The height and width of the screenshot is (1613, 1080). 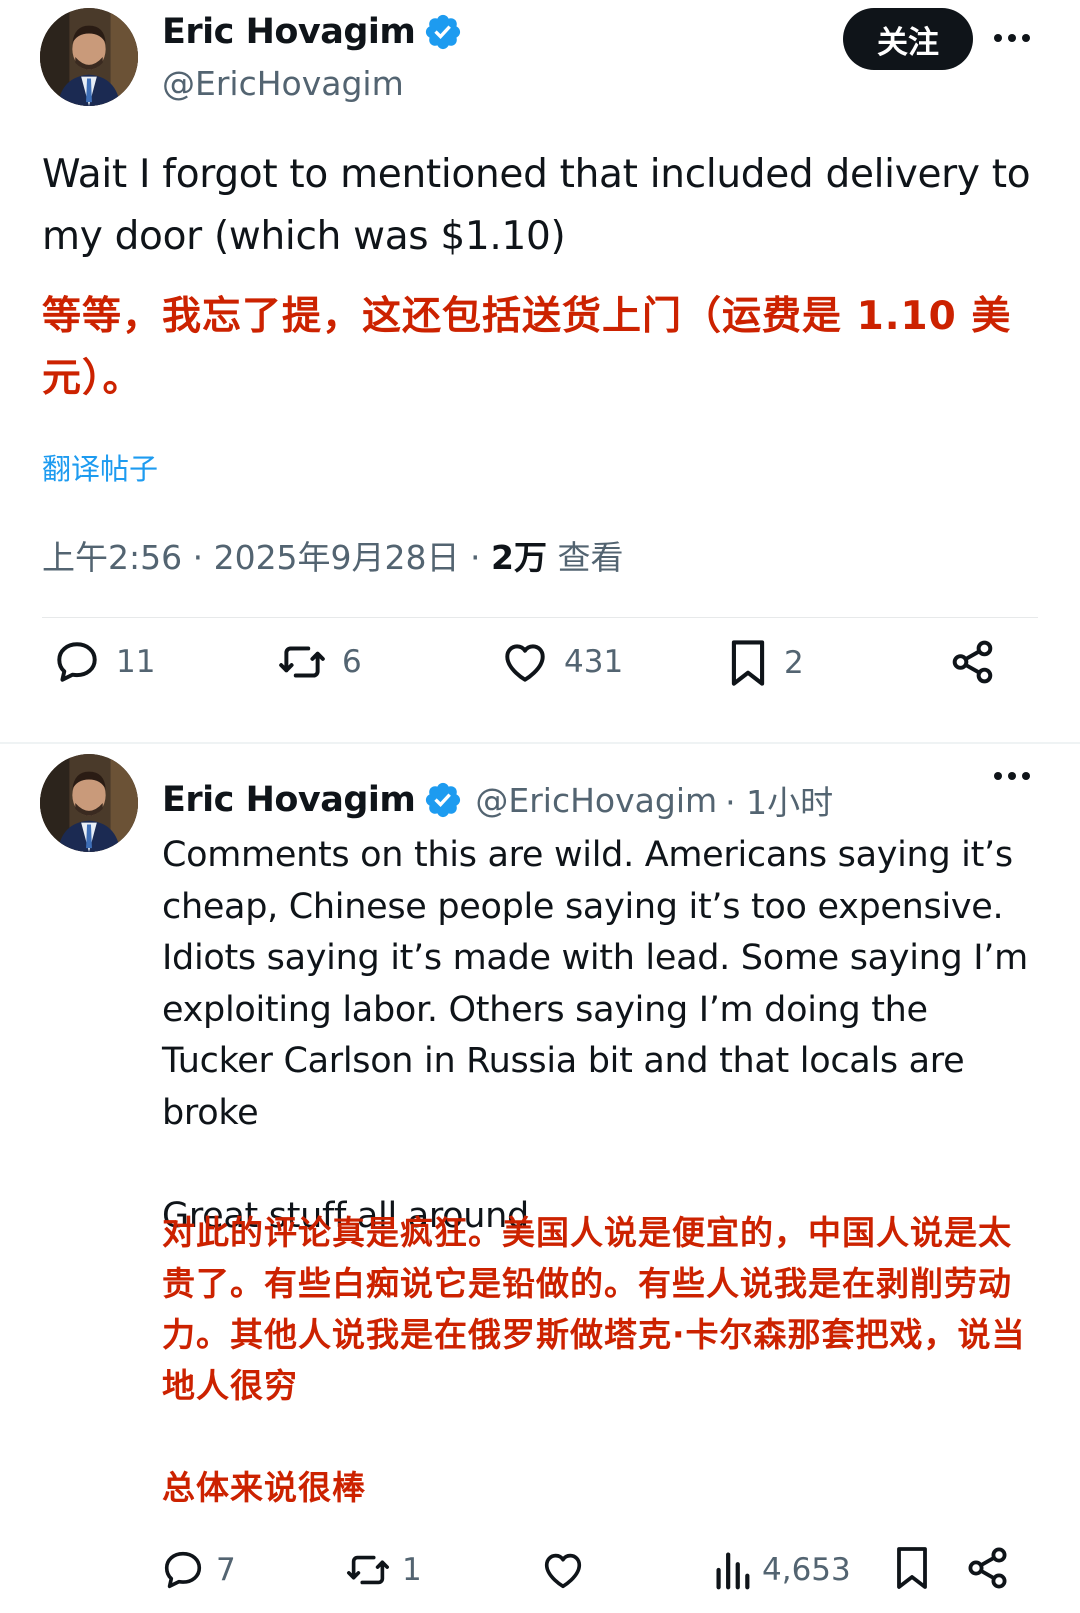 What do you see at coordinates (733, 1571) in the screenshot?
I see `analytics-icon` at bounding box center [733, 1571].